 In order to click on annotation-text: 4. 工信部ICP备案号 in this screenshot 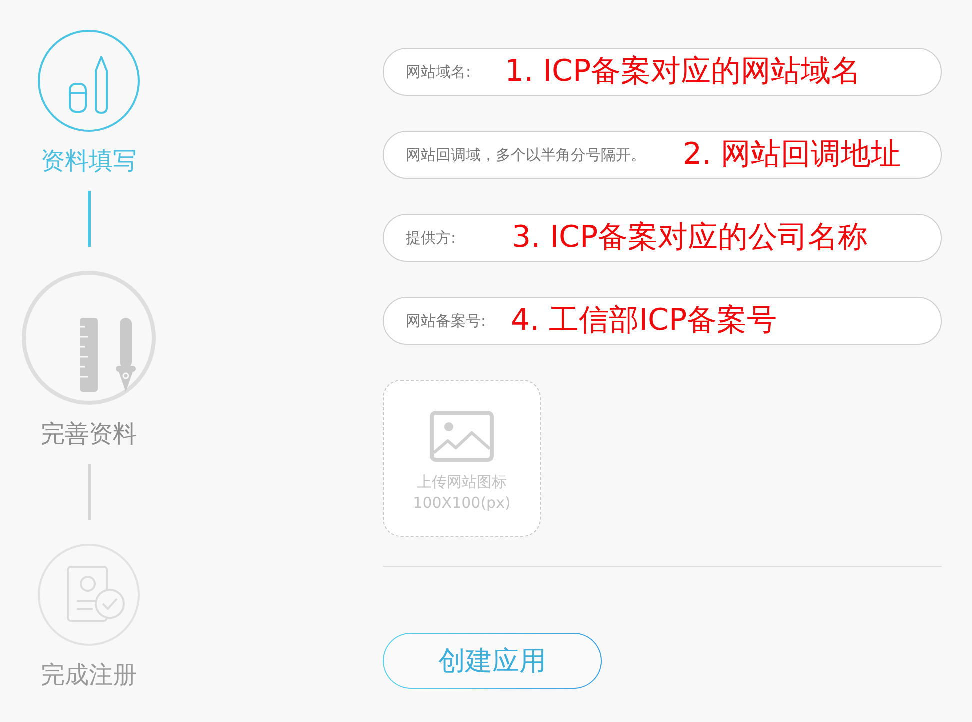, I will do `click(644, 321)`.